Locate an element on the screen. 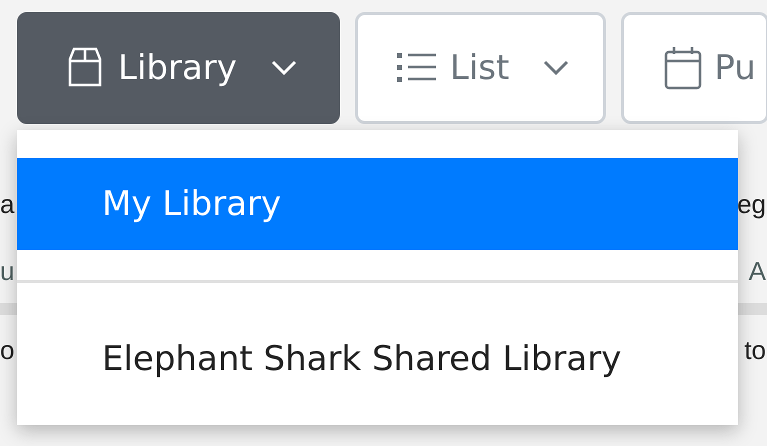  toolbar-button: Pu is located at coordinates (694, 68).